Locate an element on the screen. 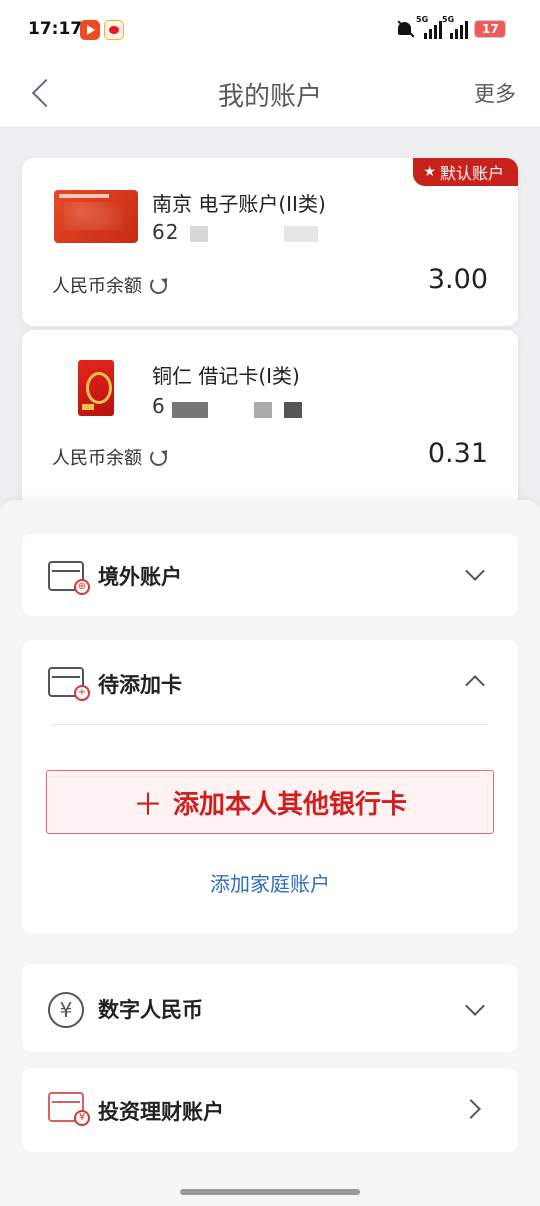 The width and height of the screenshot is (540, 1206). card-name: 铜仁 借记卡(I类) is located at coordinates (226, 376).